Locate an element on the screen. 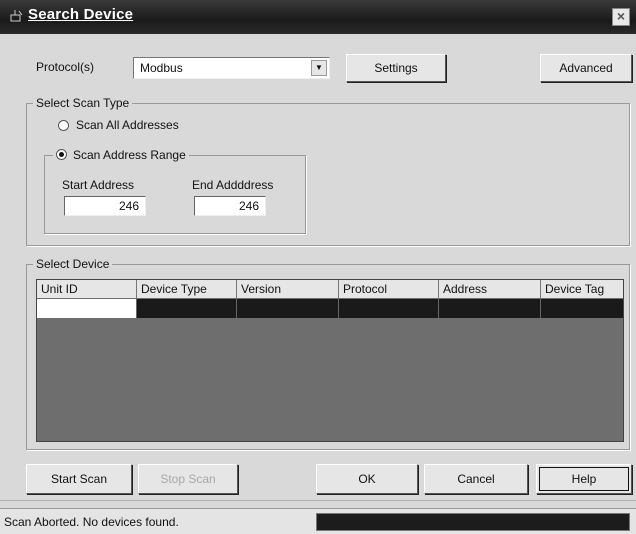  cell-address is located at coordinates (490, 308).